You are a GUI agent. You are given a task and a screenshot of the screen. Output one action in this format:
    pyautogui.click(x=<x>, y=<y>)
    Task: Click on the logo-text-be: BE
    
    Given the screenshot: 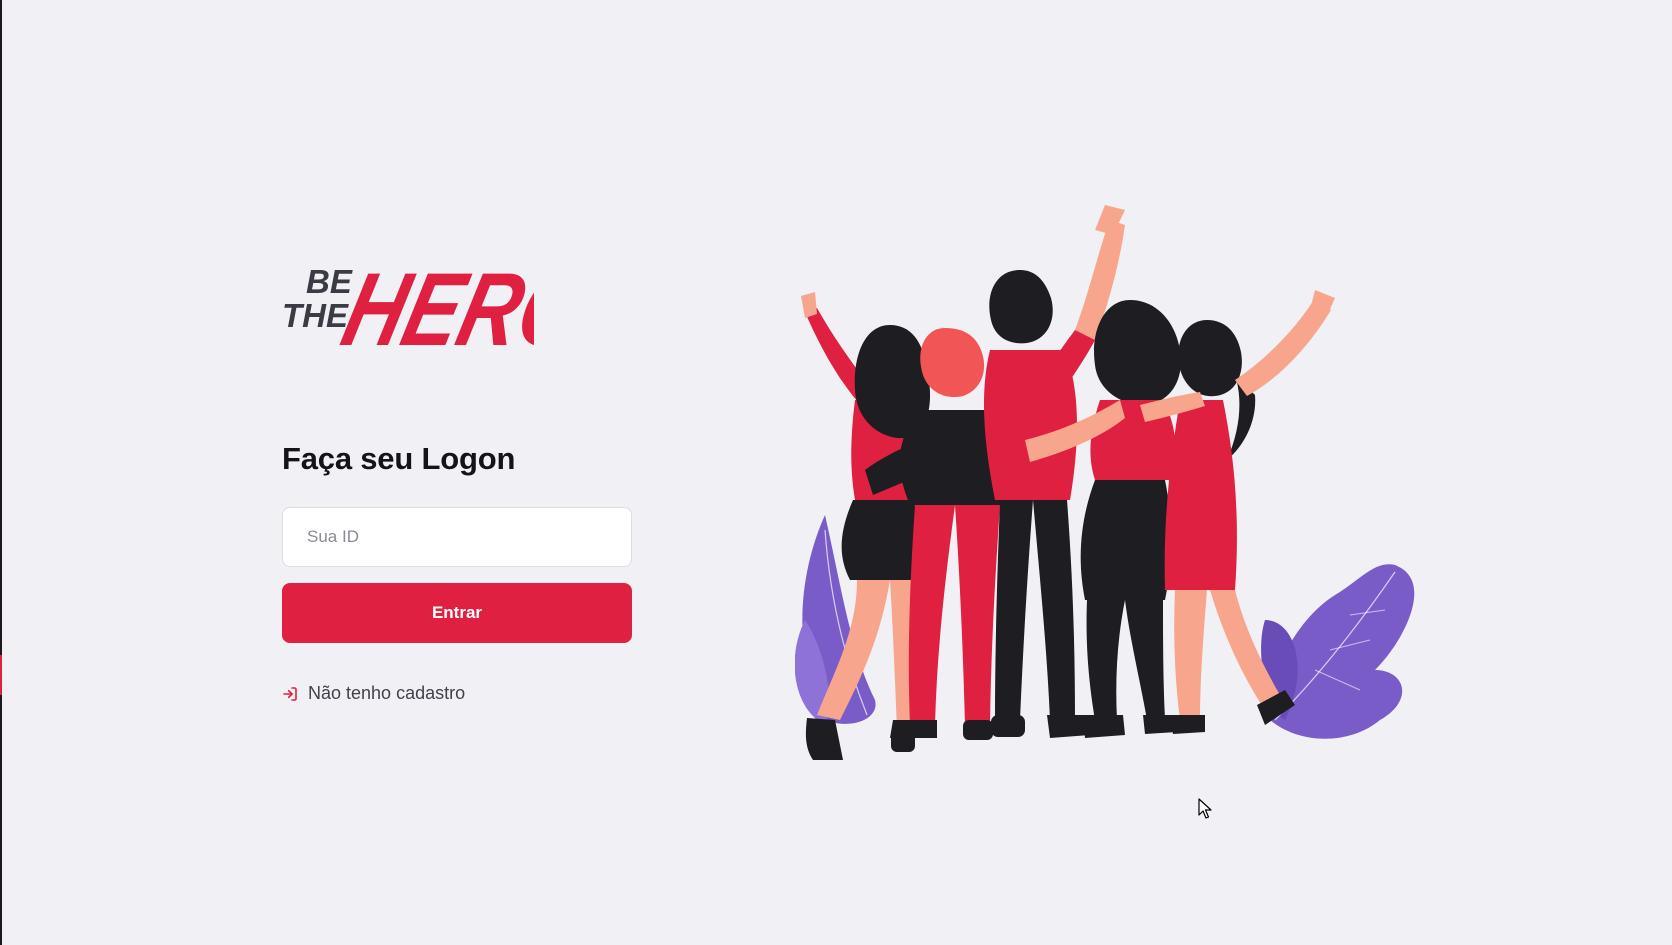 What is the action you would take?
    pyautogui.click(x=329, y=281)
    